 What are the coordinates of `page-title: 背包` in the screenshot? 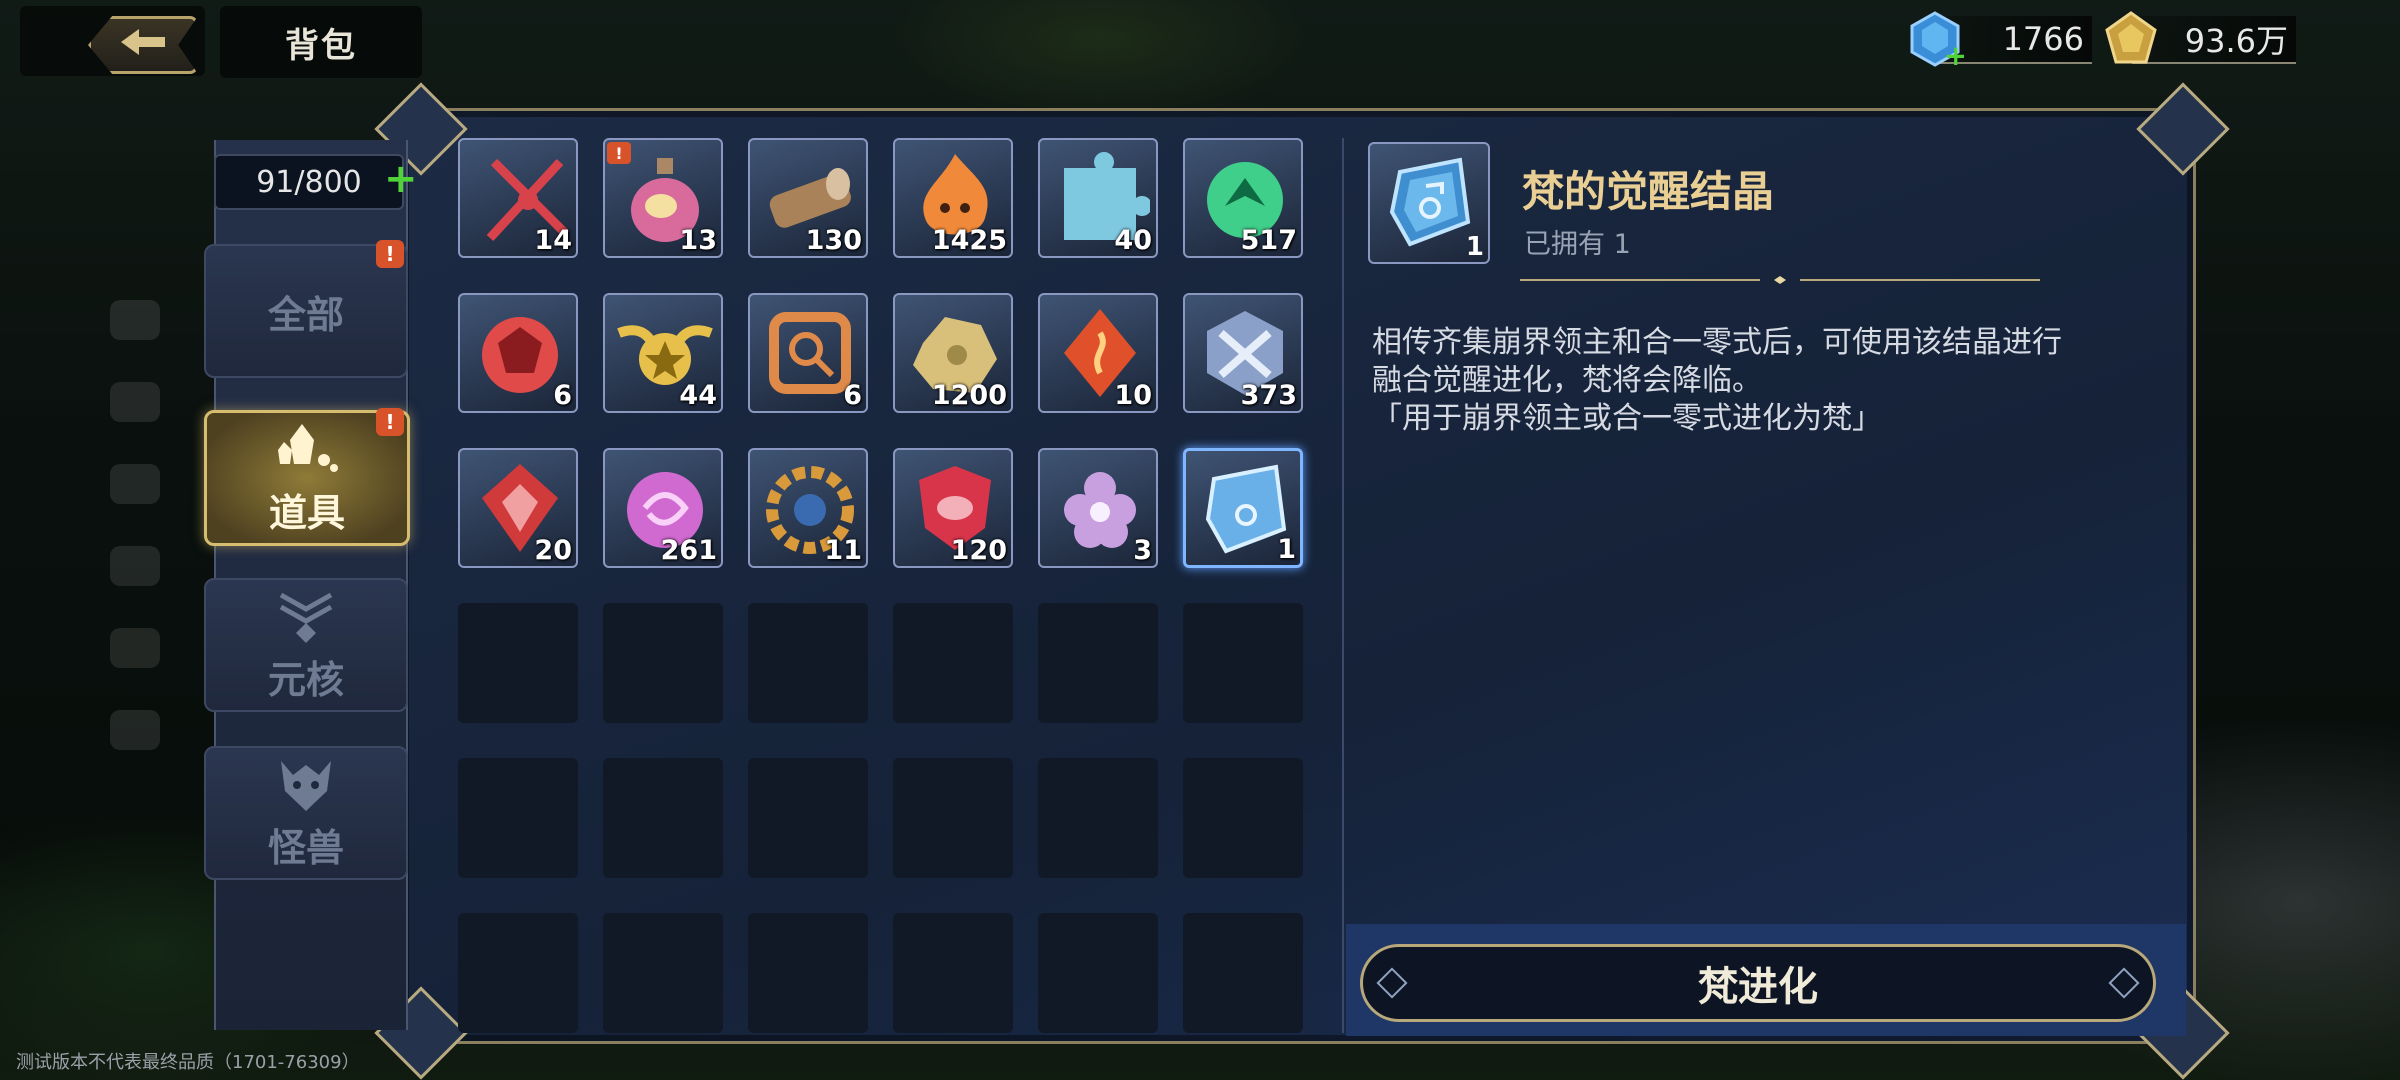 It's located at (321, 42).